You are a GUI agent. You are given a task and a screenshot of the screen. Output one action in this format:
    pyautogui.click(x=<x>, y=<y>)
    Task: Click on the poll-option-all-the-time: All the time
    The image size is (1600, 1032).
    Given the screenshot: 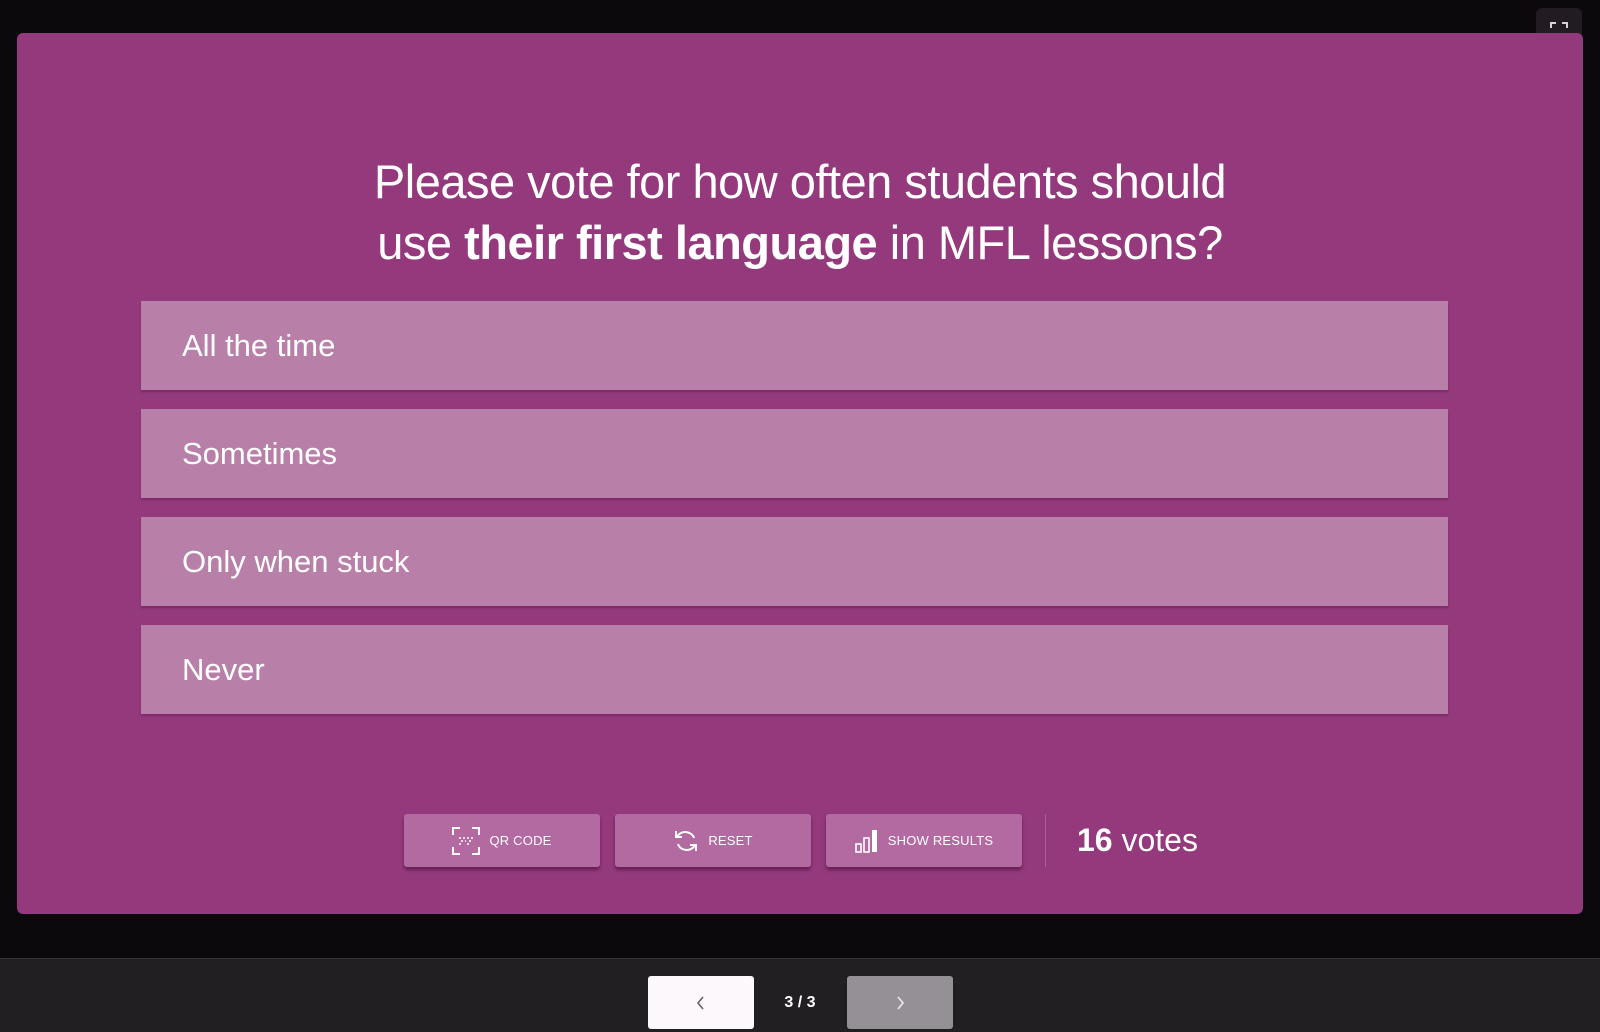 What is the action you would take?
    pyautogui.click(x=794, y=345)
    